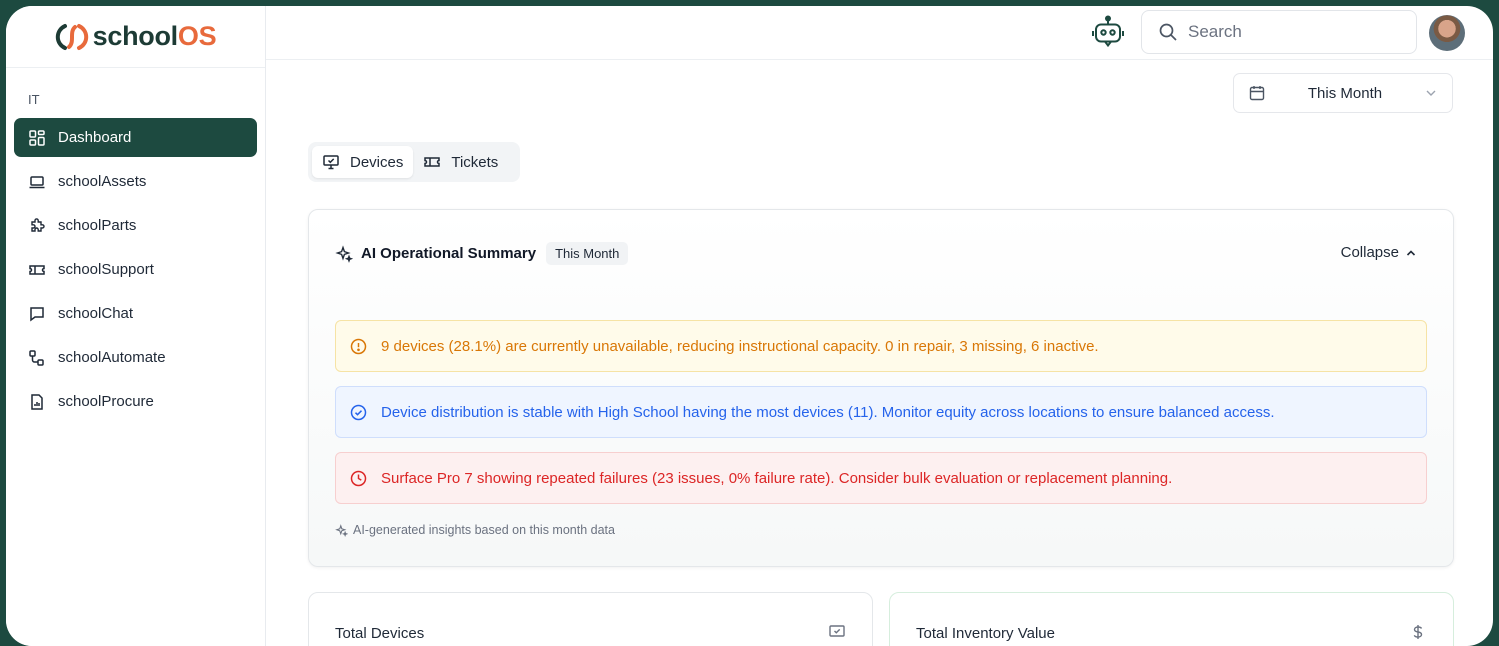 The image size is (1499, 646). I want to click on chat-icon, so click(37, 313).